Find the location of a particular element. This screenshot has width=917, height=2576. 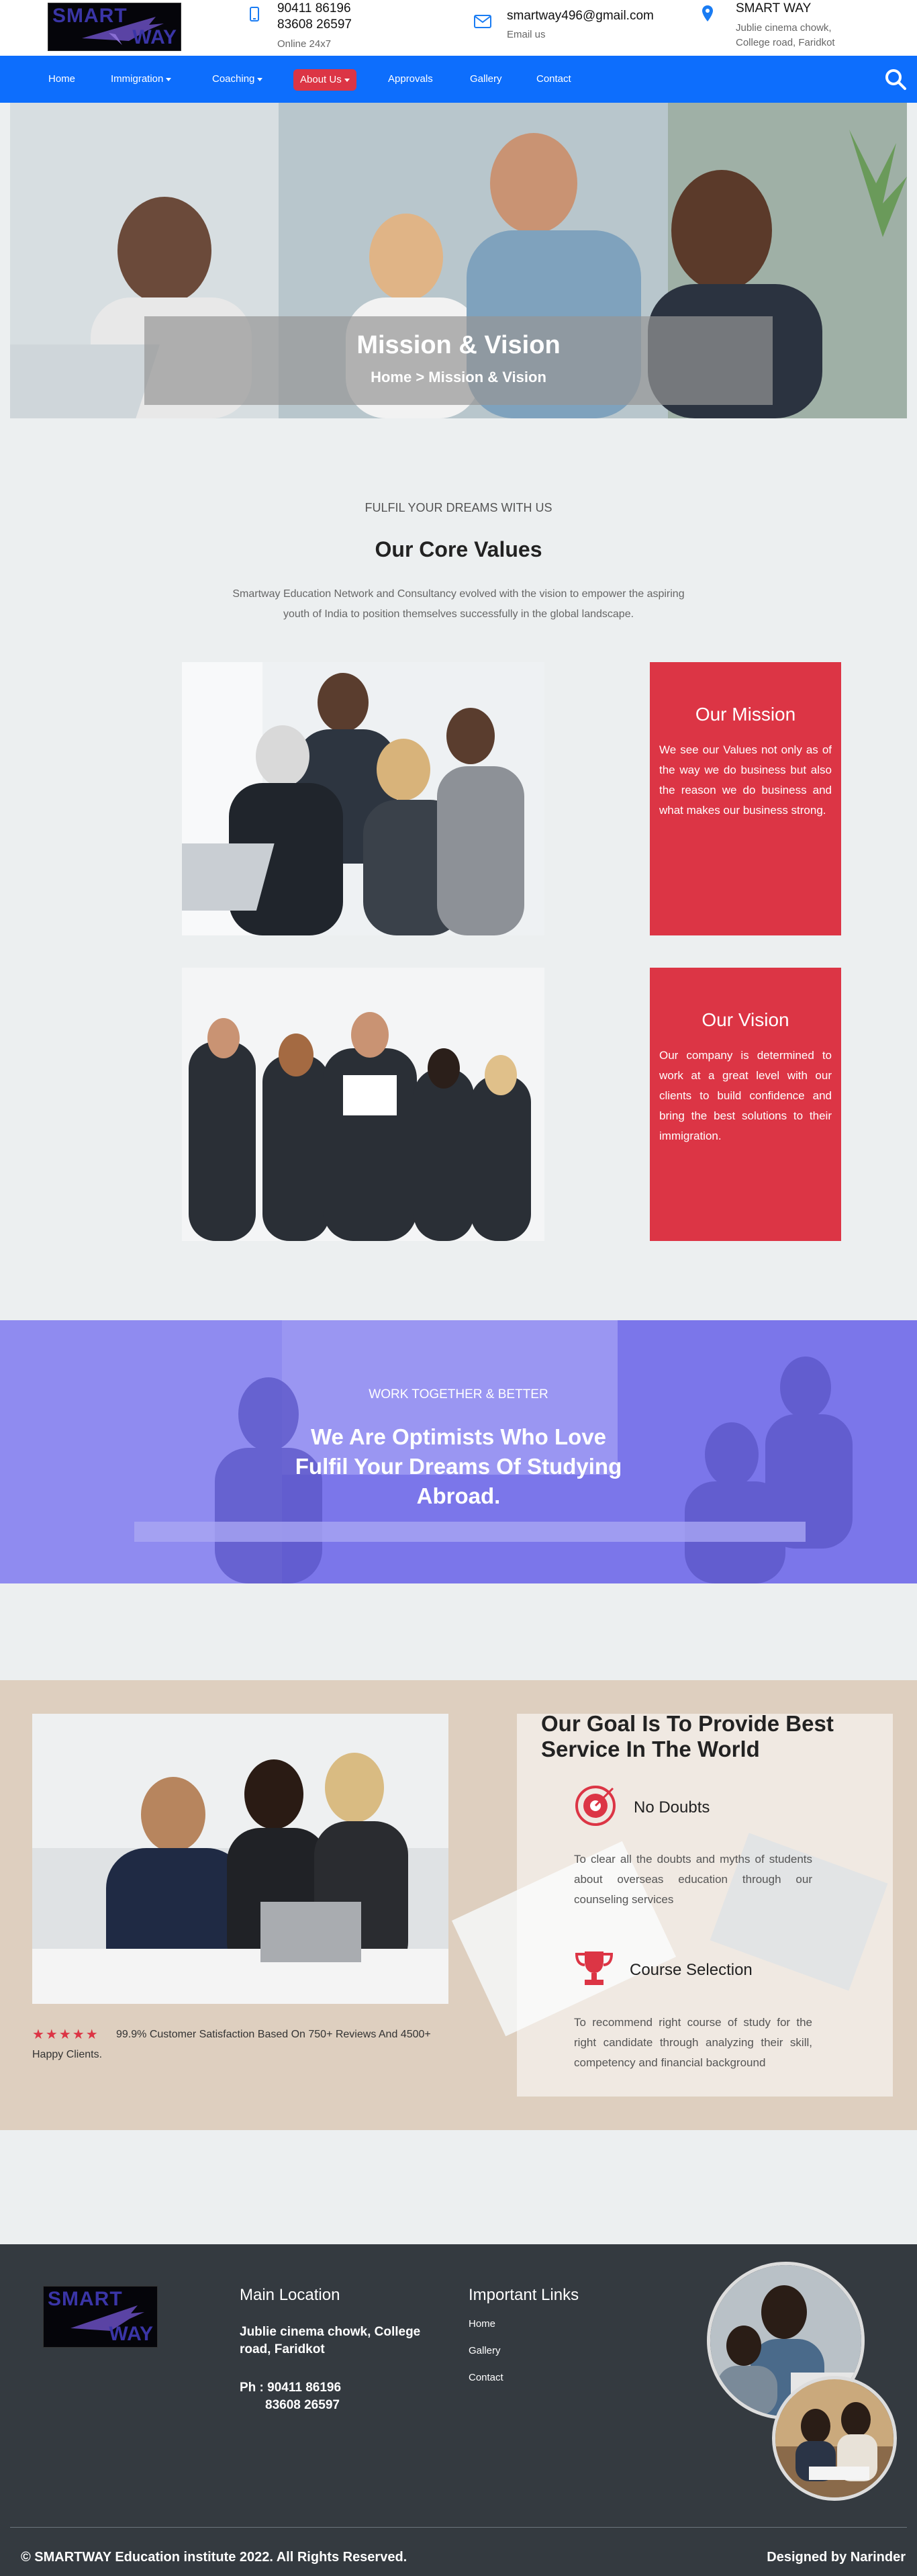

nav-contact: Contact is located at coordinates (553, 79).